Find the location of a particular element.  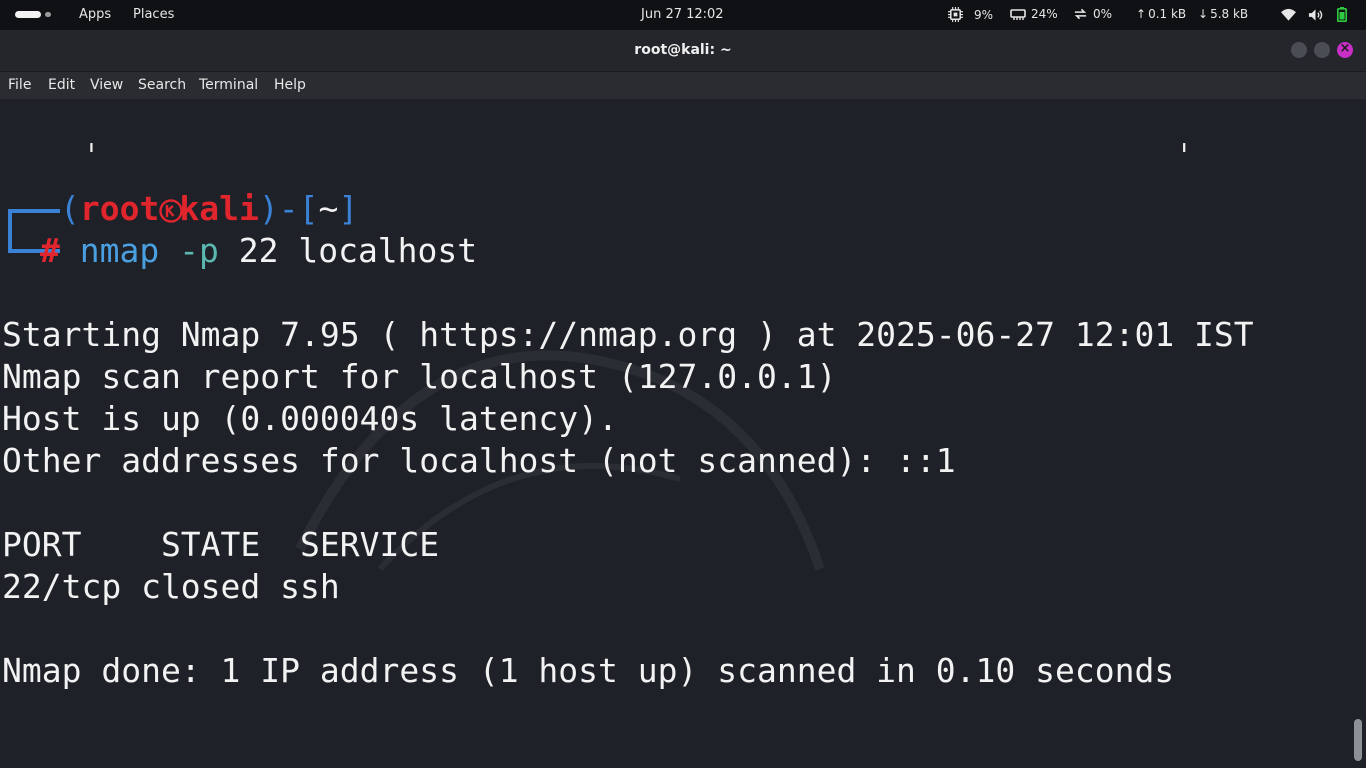

volume-indicator is located at coordinates (1315, 15).